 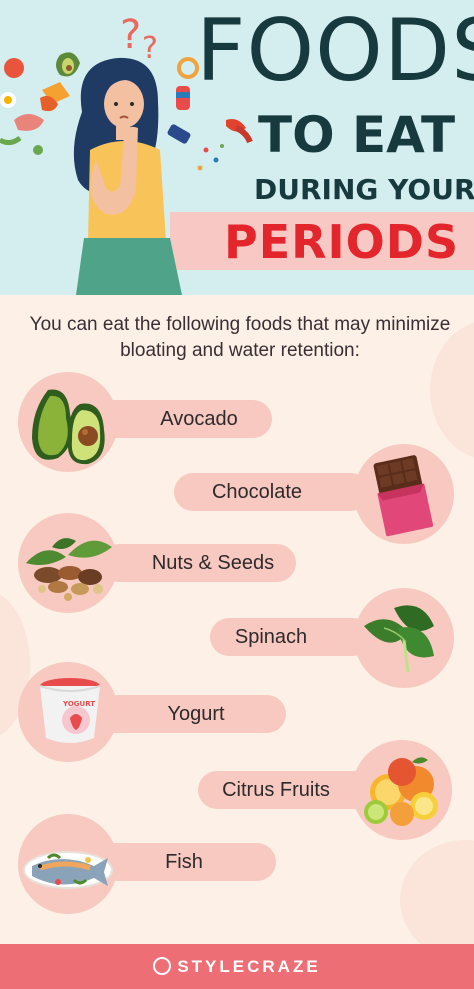 What do you see at coordinates (404, 494) in the screenshot?
I see `chocolate-icon` at bounding box center [404, 494].